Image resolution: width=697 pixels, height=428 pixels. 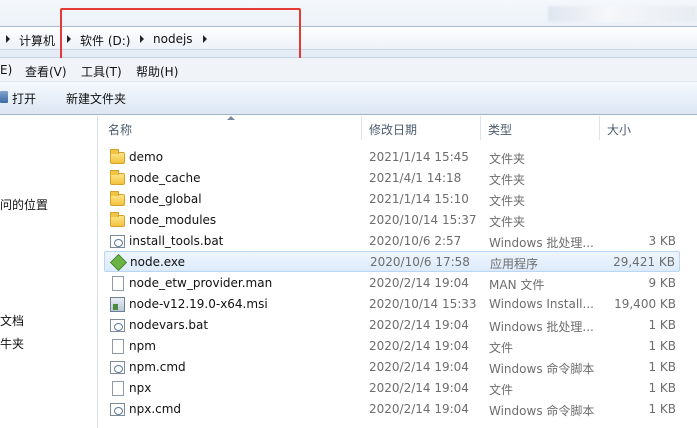 I want to click on file-row-selected: node.exe 2020/10/6 17:58 应用程序 29,421 KB, so click(x=392, y=261).